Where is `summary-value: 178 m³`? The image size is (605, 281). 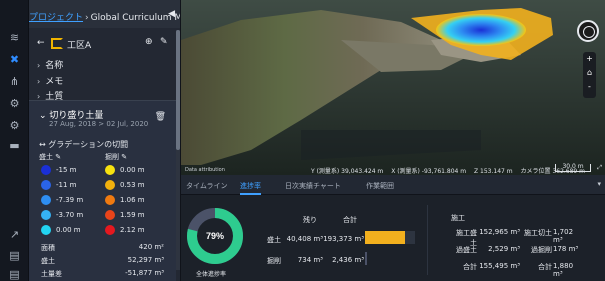 summary-value: 178 m³ is located at coordinates (566, 249).